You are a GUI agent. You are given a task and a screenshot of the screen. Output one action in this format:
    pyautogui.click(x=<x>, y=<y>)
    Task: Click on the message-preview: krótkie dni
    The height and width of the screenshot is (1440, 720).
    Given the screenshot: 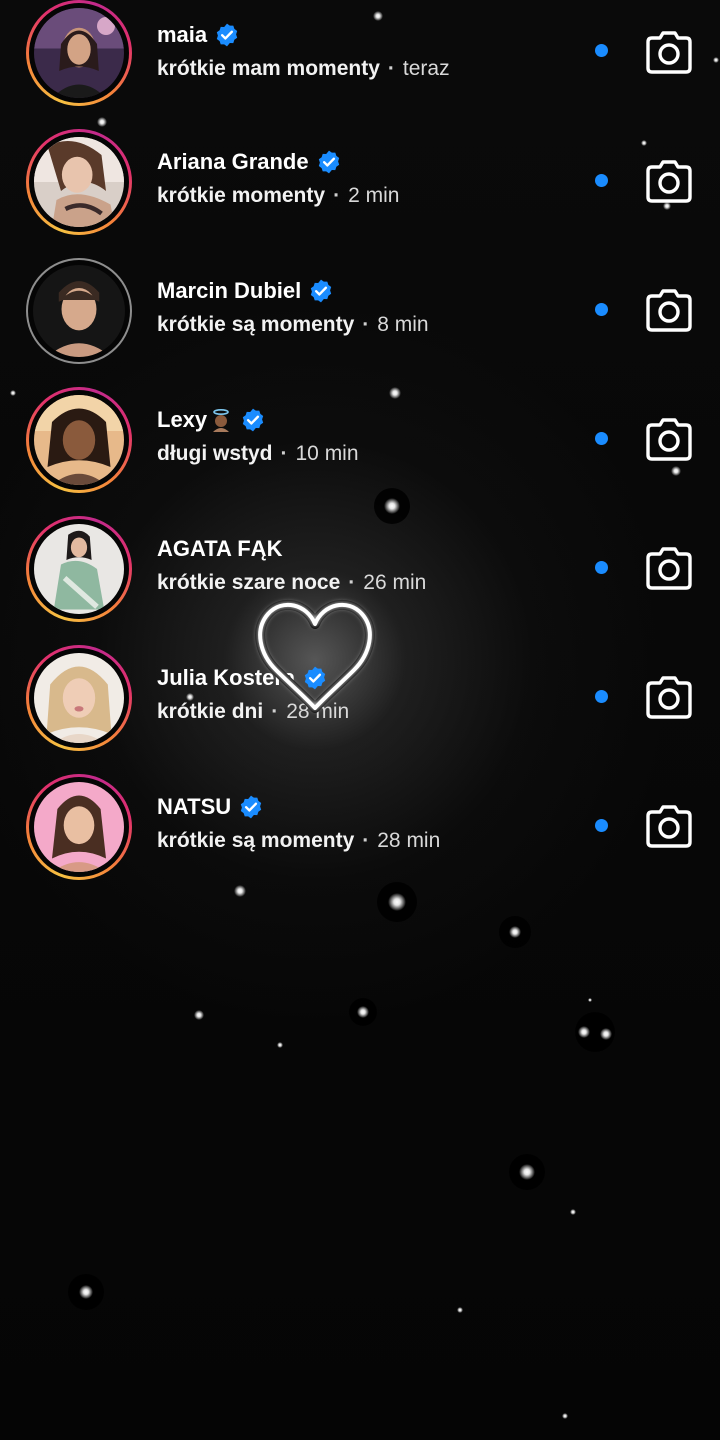 What is the action you would take?
    pyautogui.click(x=210, y=711)
    